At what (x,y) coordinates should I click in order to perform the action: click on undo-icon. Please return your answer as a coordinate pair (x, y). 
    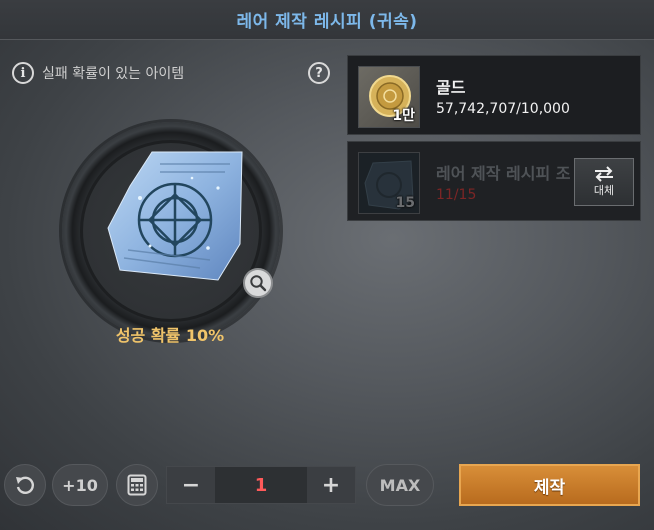
    Looking at the image, I should click on (25, 485).